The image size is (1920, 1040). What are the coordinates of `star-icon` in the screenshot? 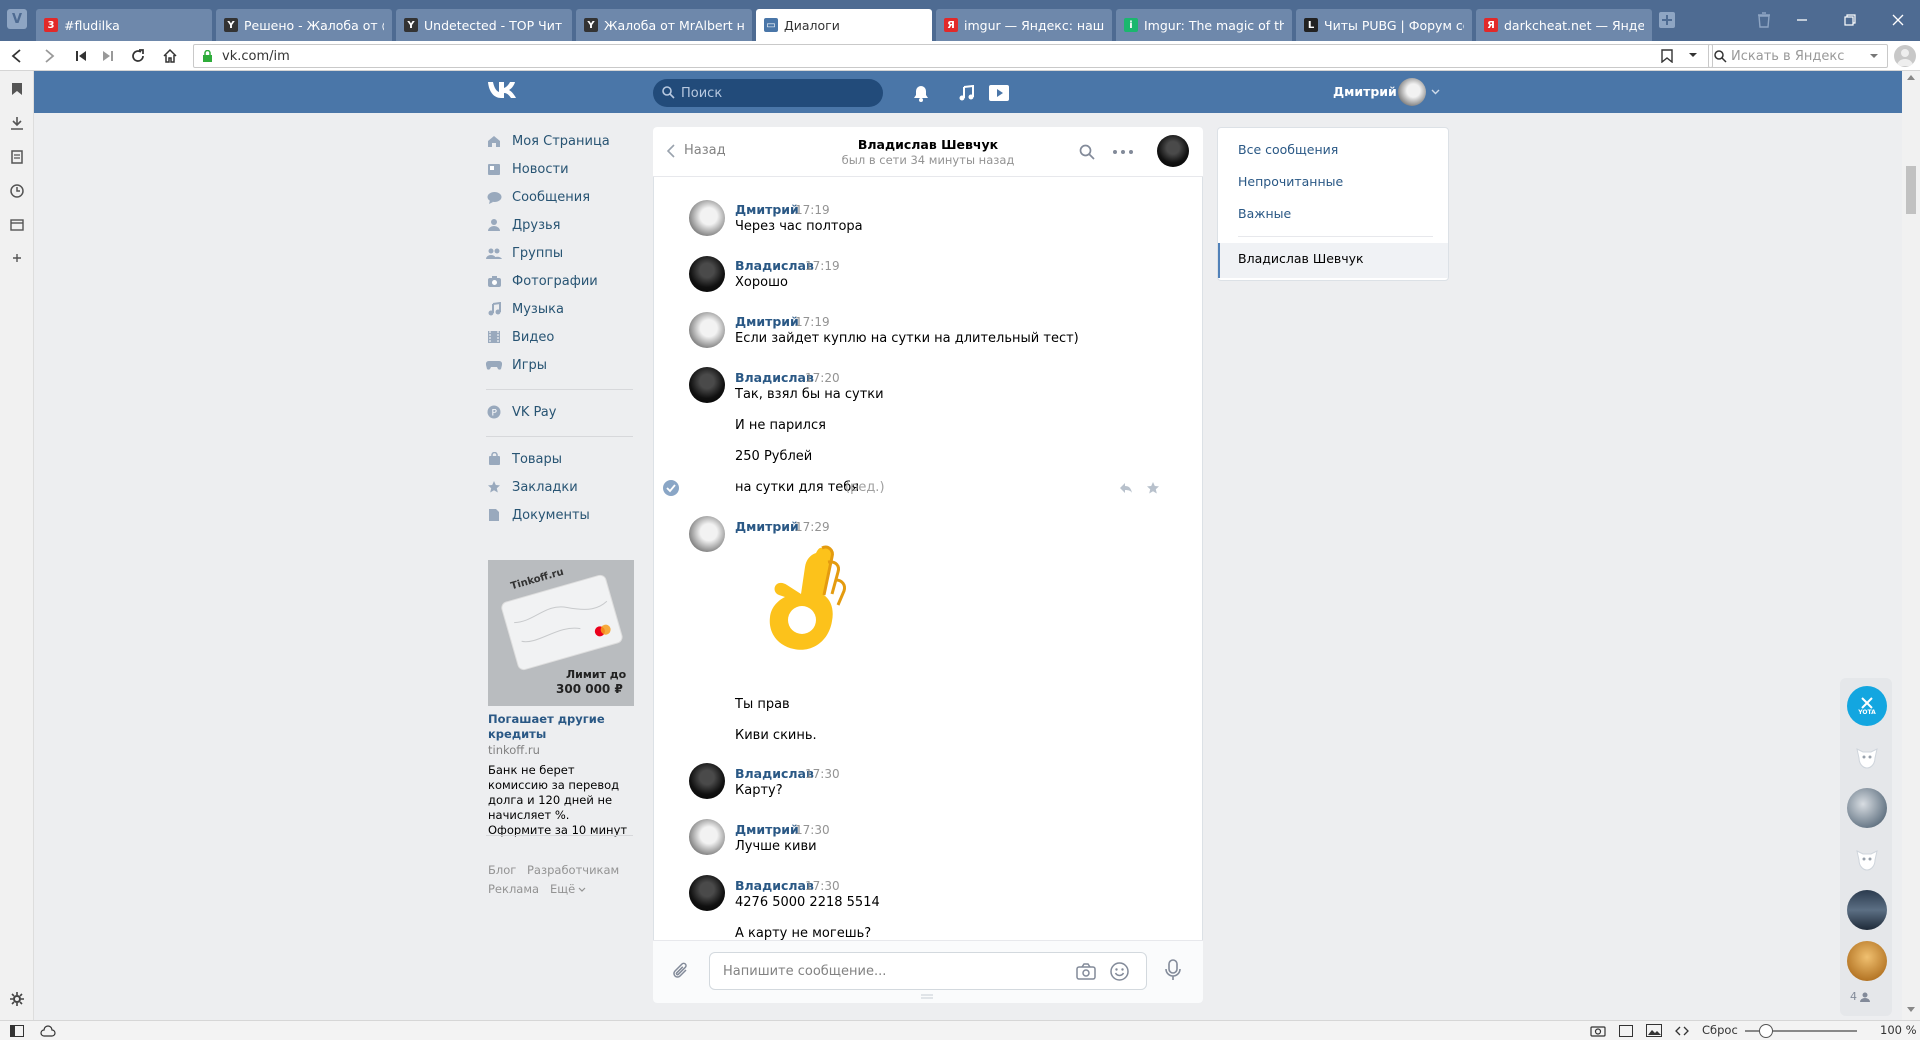 It's located at (1153, 488).